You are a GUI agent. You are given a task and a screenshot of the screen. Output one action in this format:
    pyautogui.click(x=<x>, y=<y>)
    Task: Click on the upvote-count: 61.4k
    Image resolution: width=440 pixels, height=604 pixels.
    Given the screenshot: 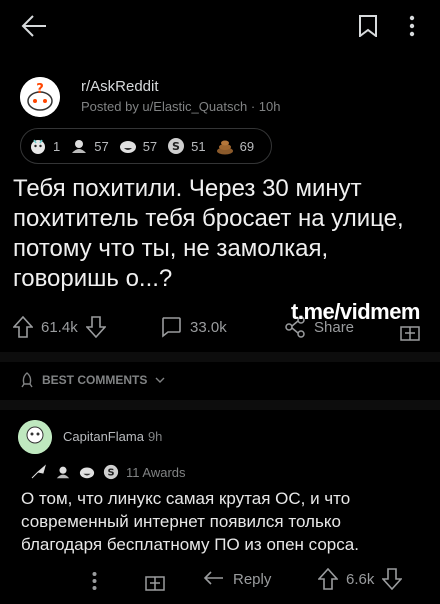 What is the action you would take?
    pyautogui.click(x=59, y=327)
    